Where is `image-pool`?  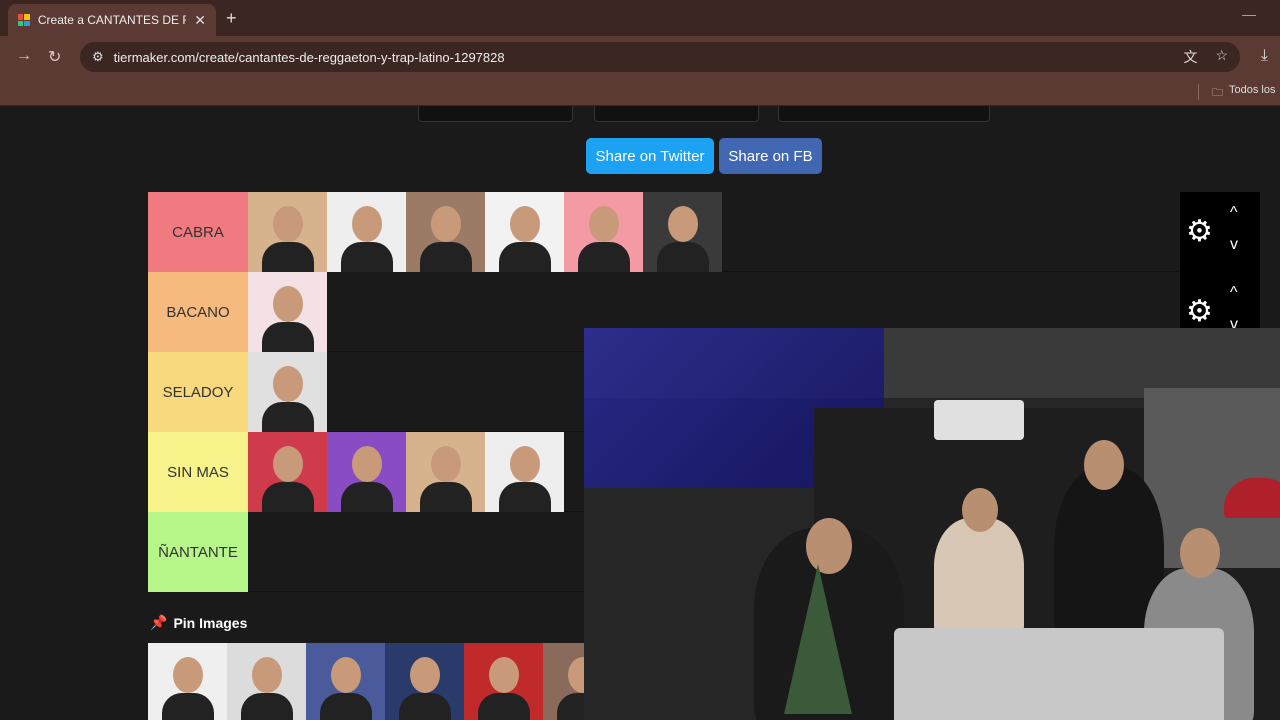
image-pool is located at coordinates (385, 681).